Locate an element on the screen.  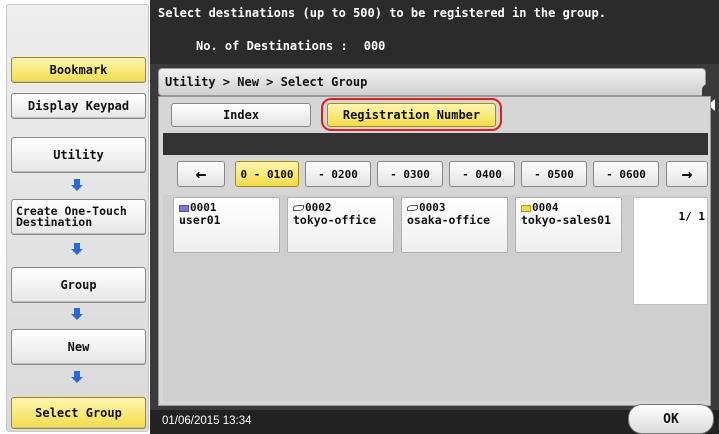
email-icon is located at coordinates (526, 208).